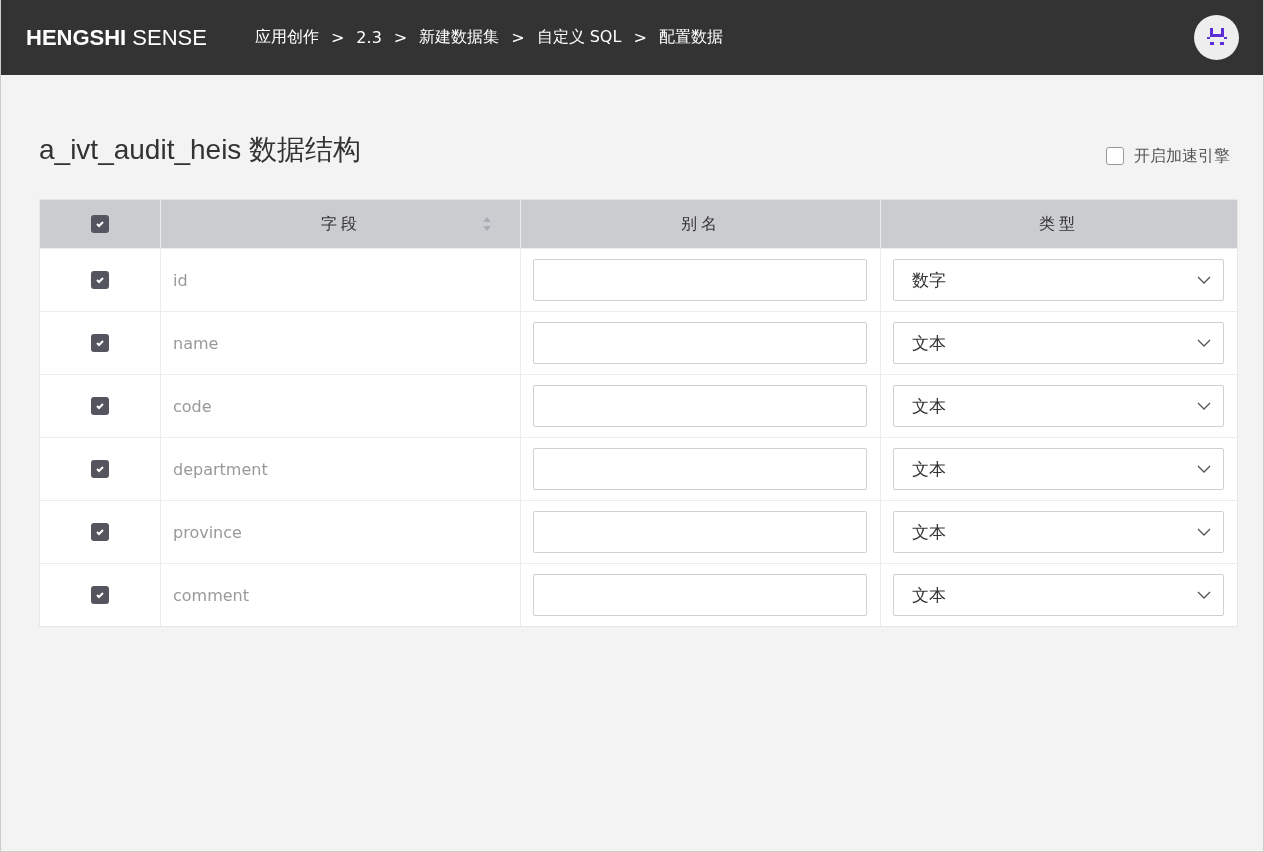 This screenshot has height=852, width=1264. I want to click on breadcrumb-item: 应用创作, so click(286, 37).